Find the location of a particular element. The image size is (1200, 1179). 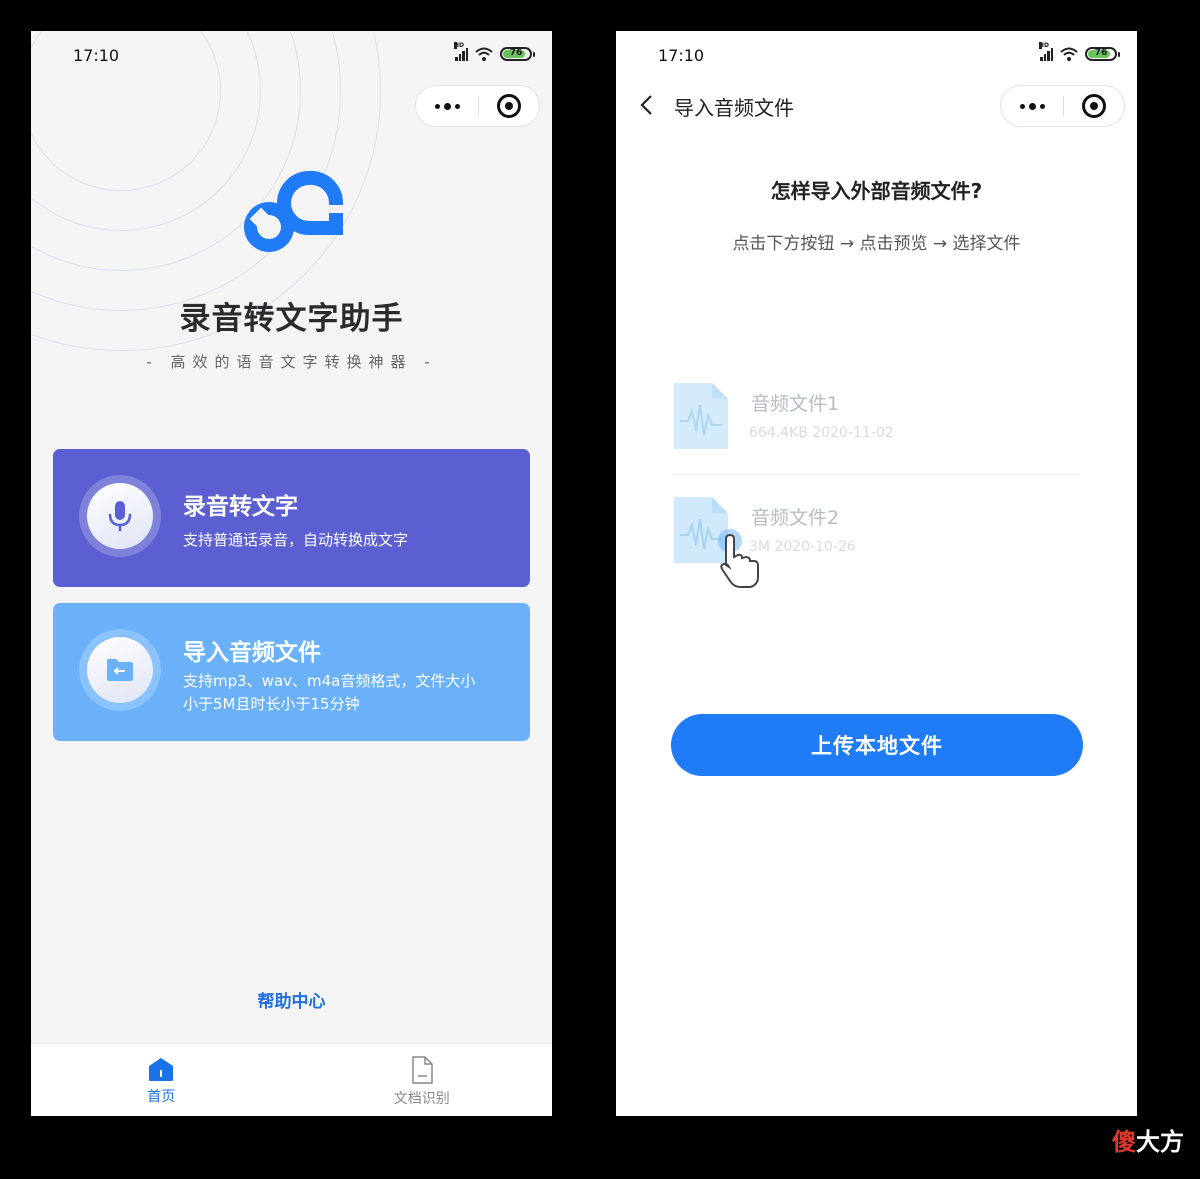

tab-bar: 首页 文档识别 is located at coordinates (291, 1079).